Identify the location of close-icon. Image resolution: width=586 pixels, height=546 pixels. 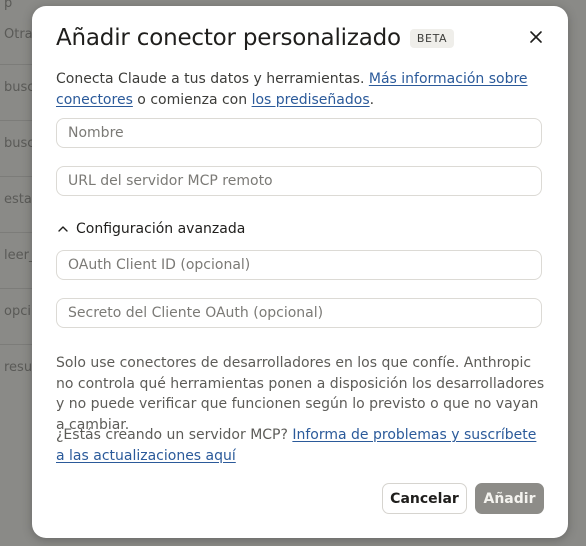
(536, 37).